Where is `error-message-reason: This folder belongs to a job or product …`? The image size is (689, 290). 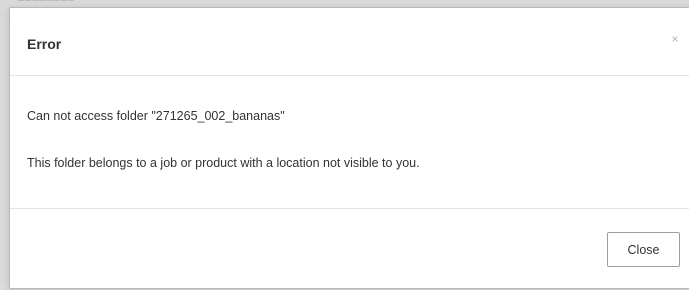
error-message-reason: This folder belongs to a job or product … is located at coordinates (223, 163).